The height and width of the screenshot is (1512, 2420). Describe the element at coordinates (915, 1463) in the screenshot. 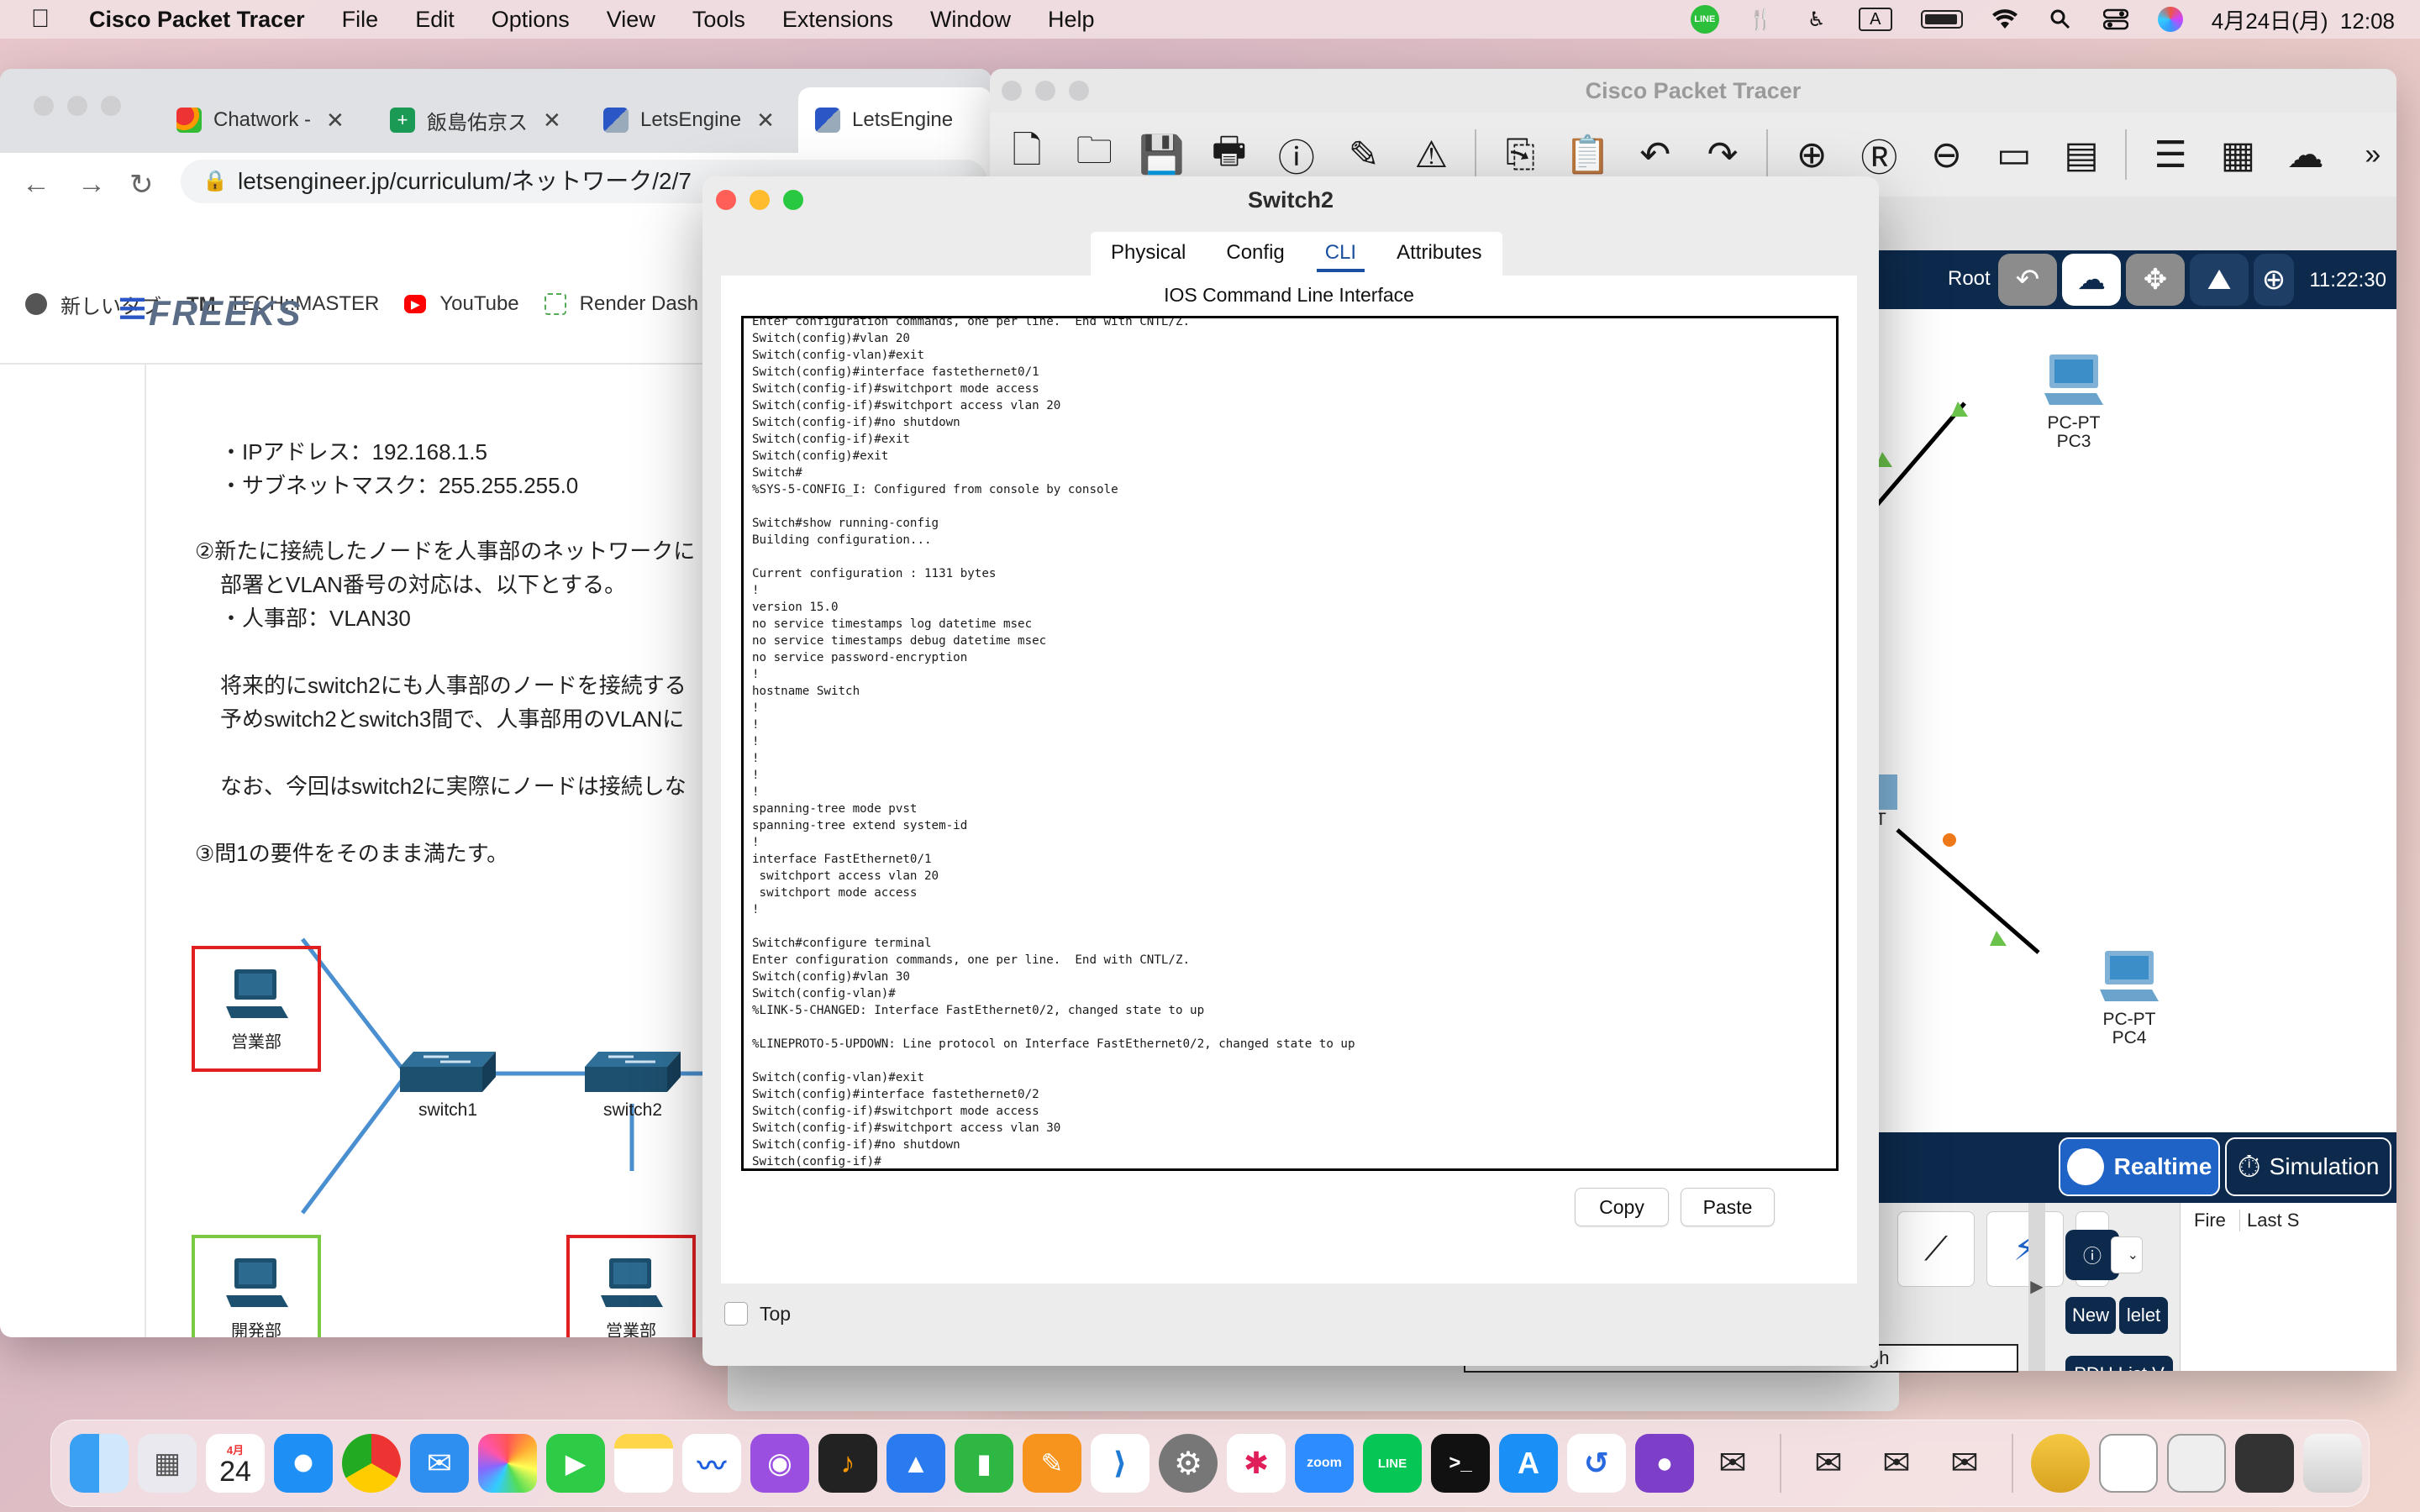

I see `keynote-icon: ▲` at that location.